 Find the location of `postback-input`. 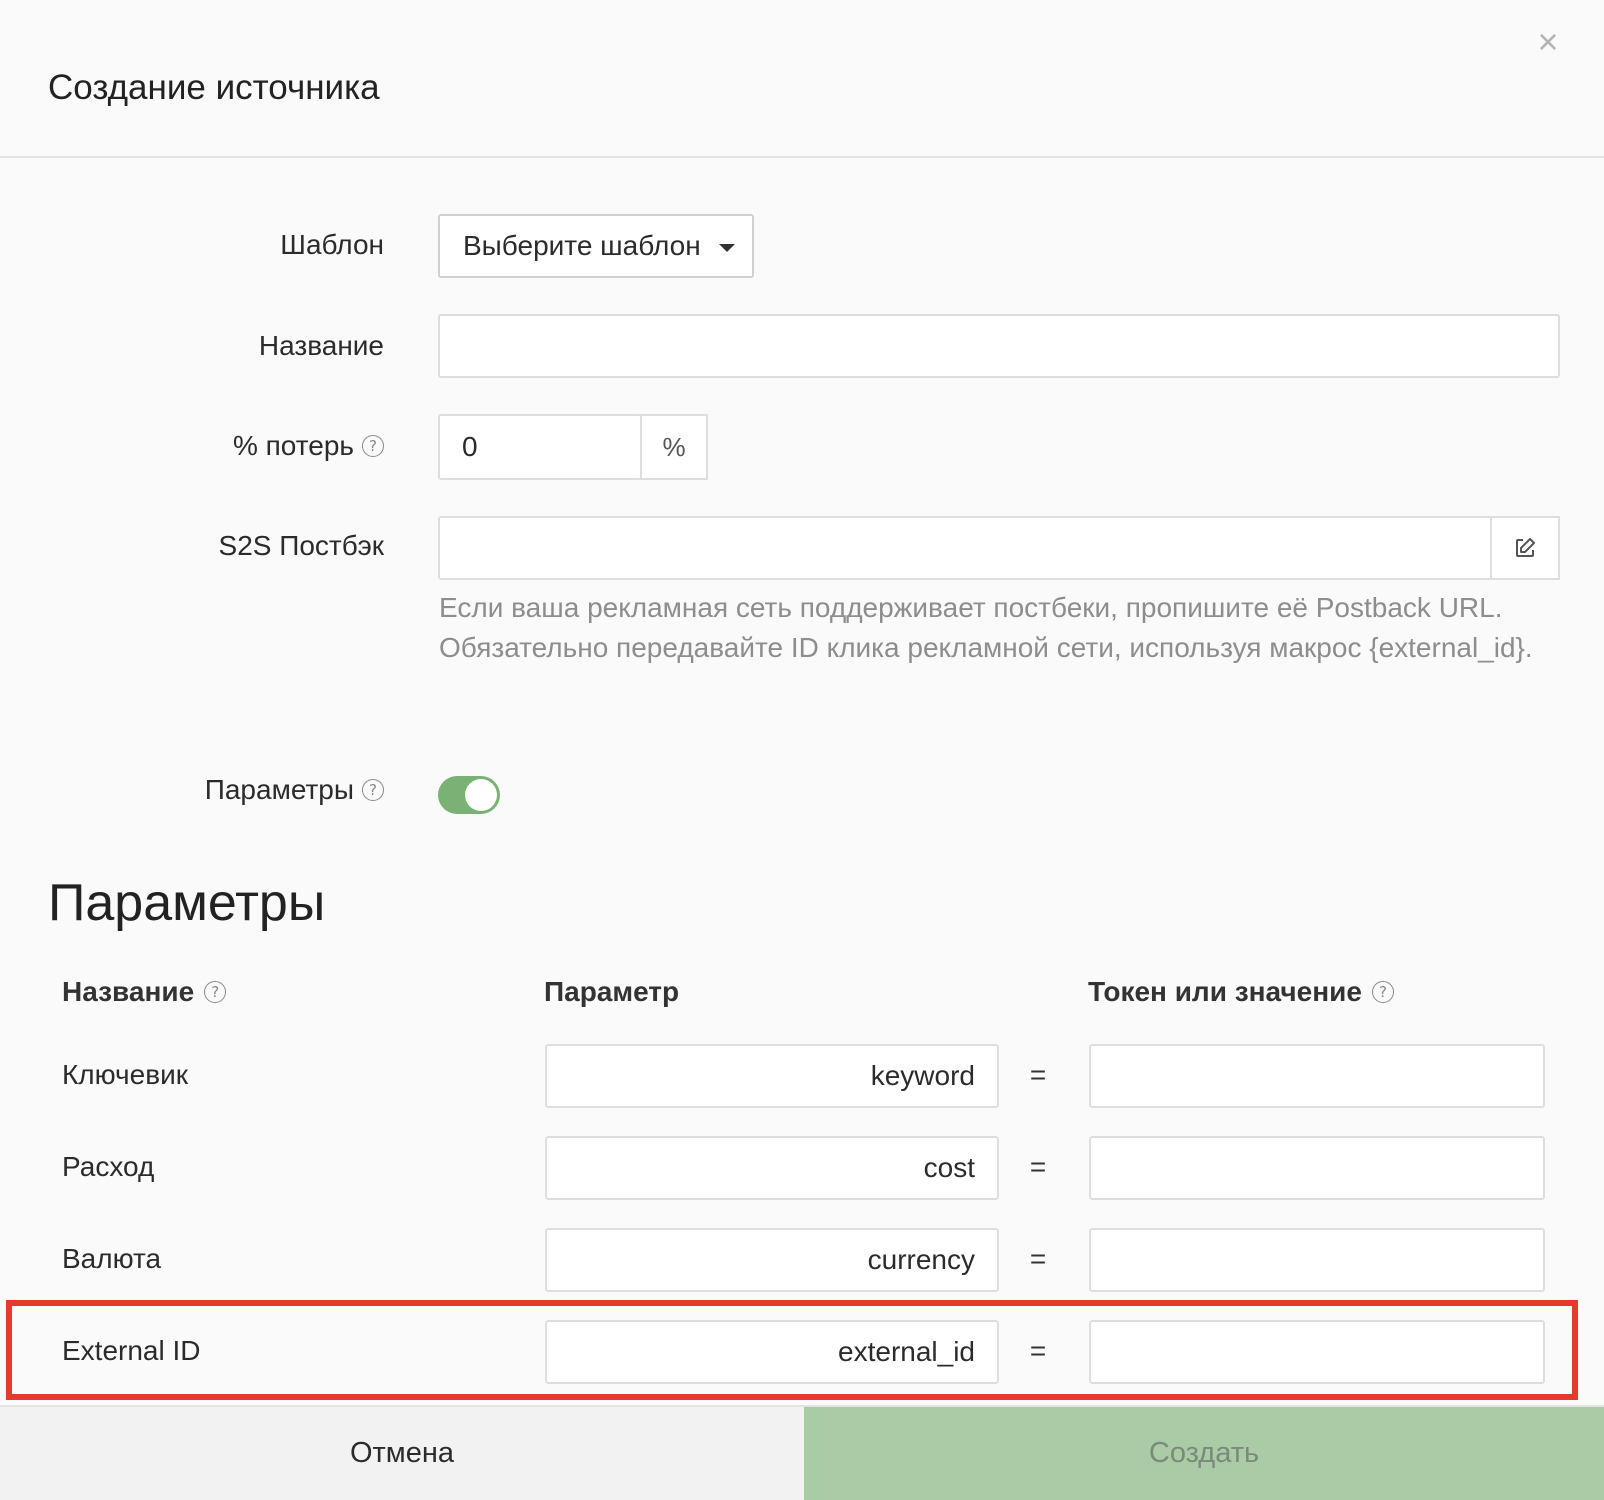

postback-input is located at coordinates (965, 548).